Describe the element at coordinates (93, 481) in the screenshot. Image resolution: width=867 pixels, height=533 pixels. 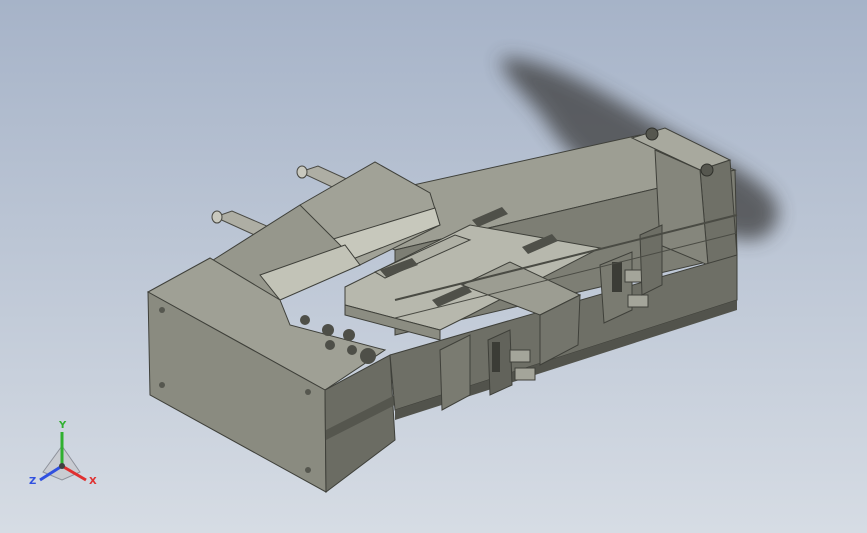
I see `triad-x-label: X` at that location.